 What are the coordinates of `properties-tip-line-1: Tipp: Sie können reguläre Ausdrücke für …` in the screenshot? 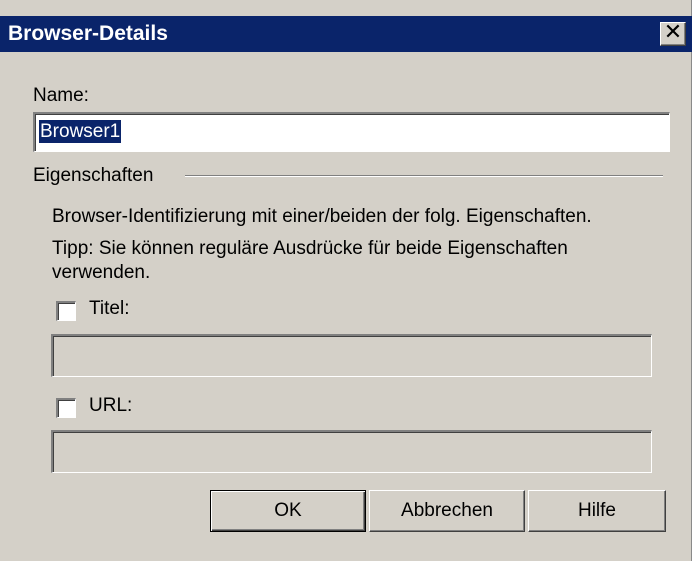 It's located at (310, 248).